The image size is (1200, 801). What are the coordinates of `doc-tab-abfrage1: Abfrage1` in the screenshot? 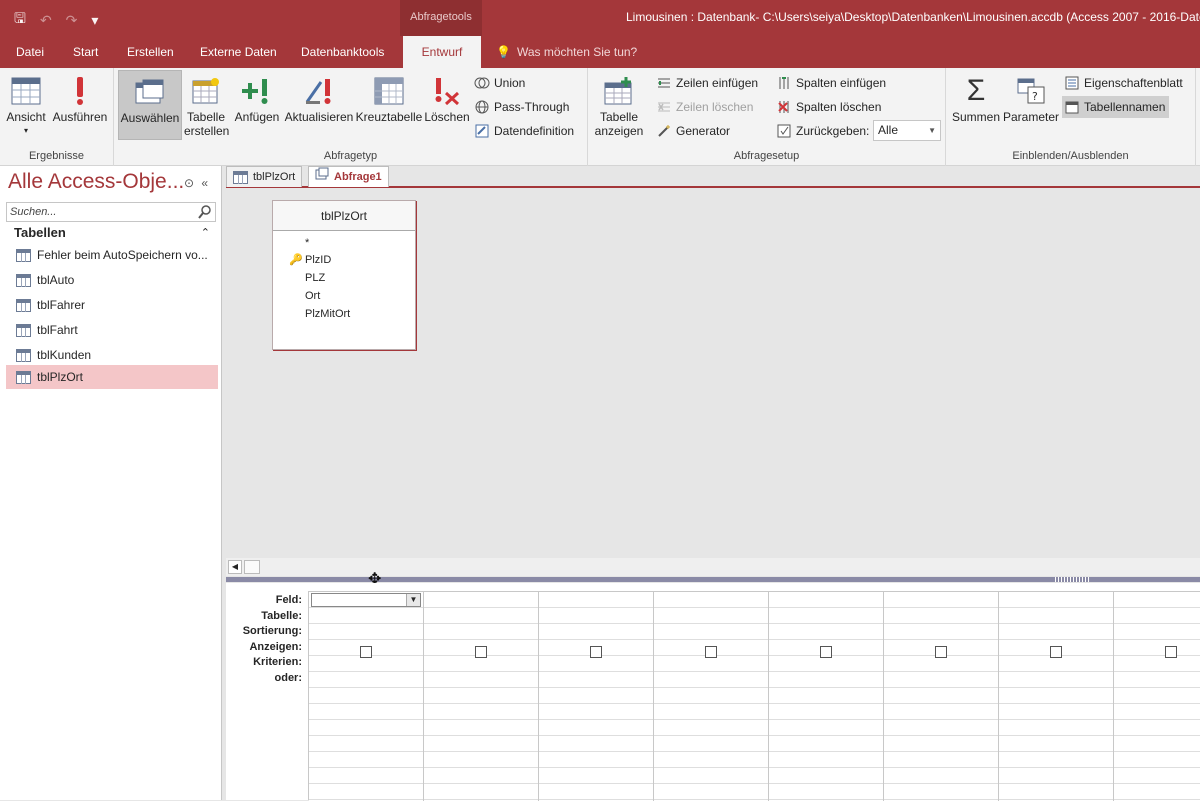 It's located at (348, 176).